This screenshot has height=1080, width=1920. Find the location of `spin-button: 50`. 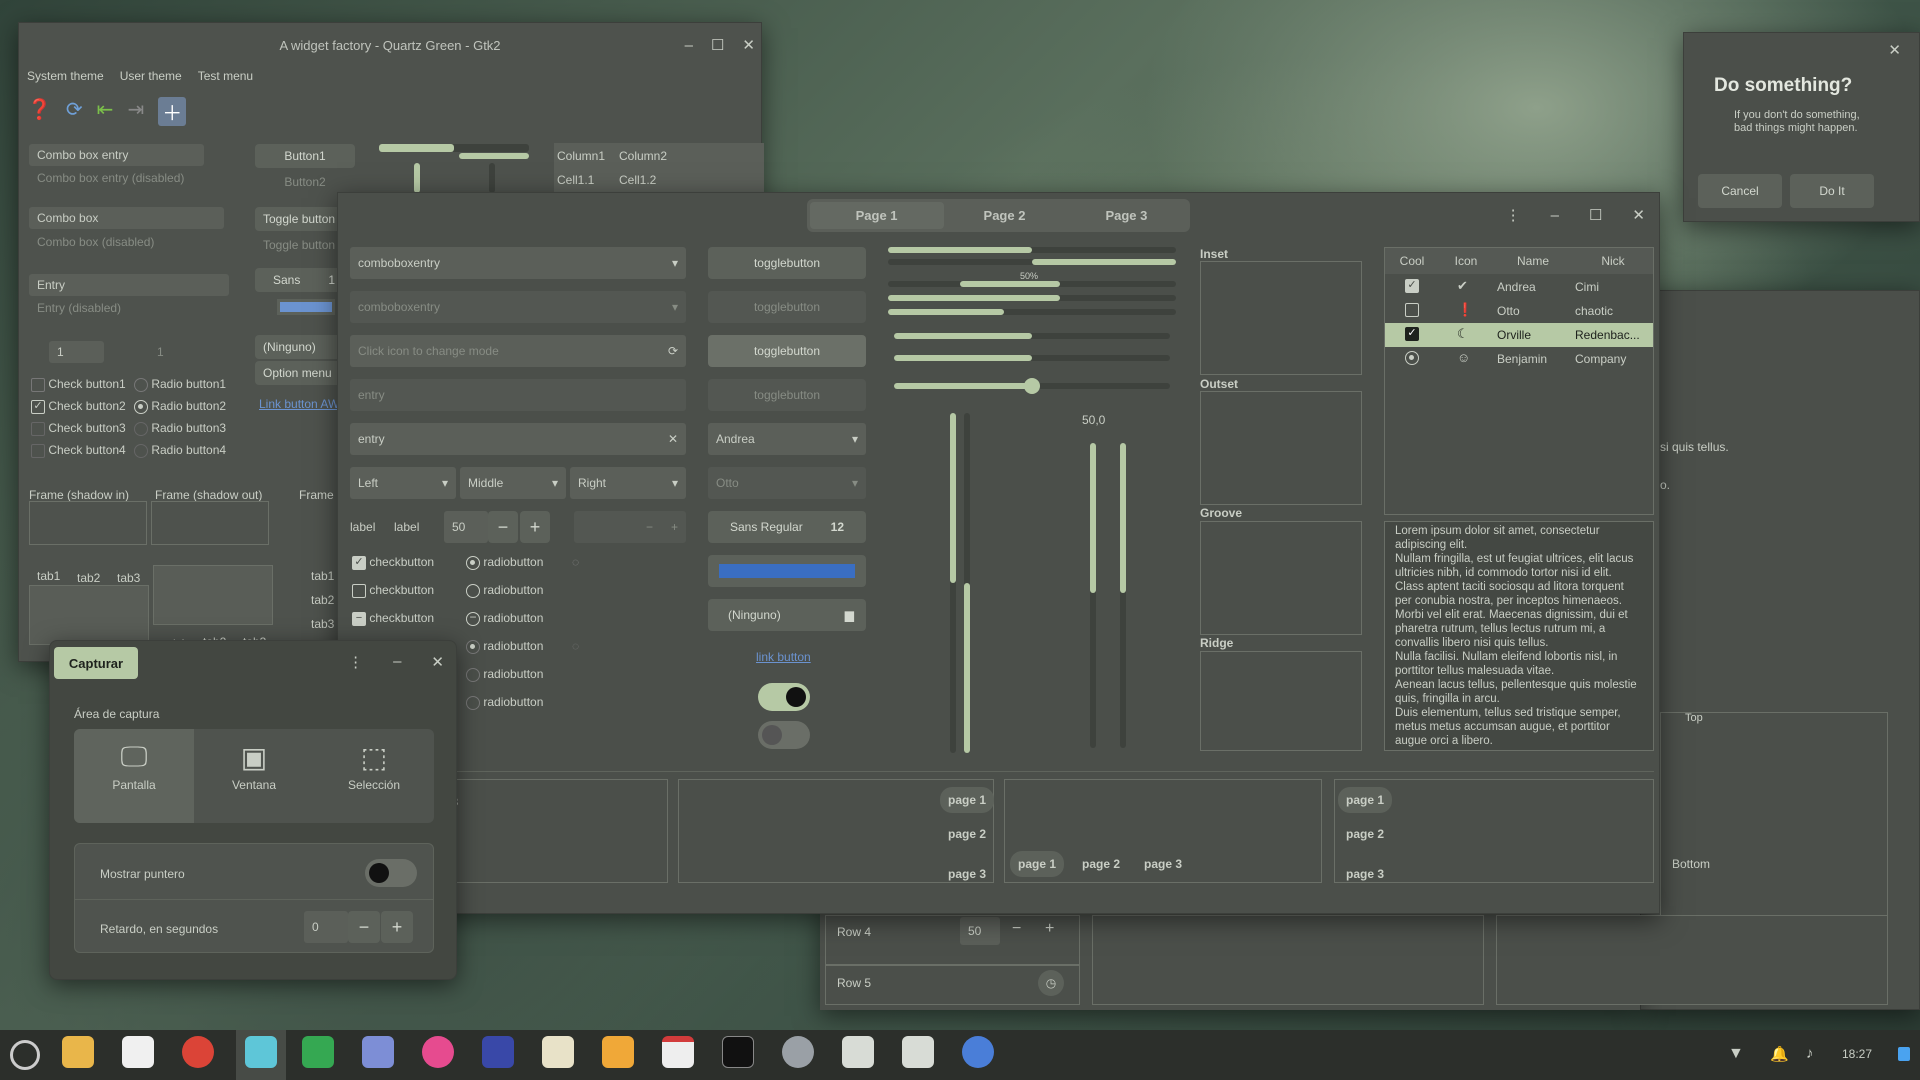

spin-button: 50 is located at coordinates (466, 527).